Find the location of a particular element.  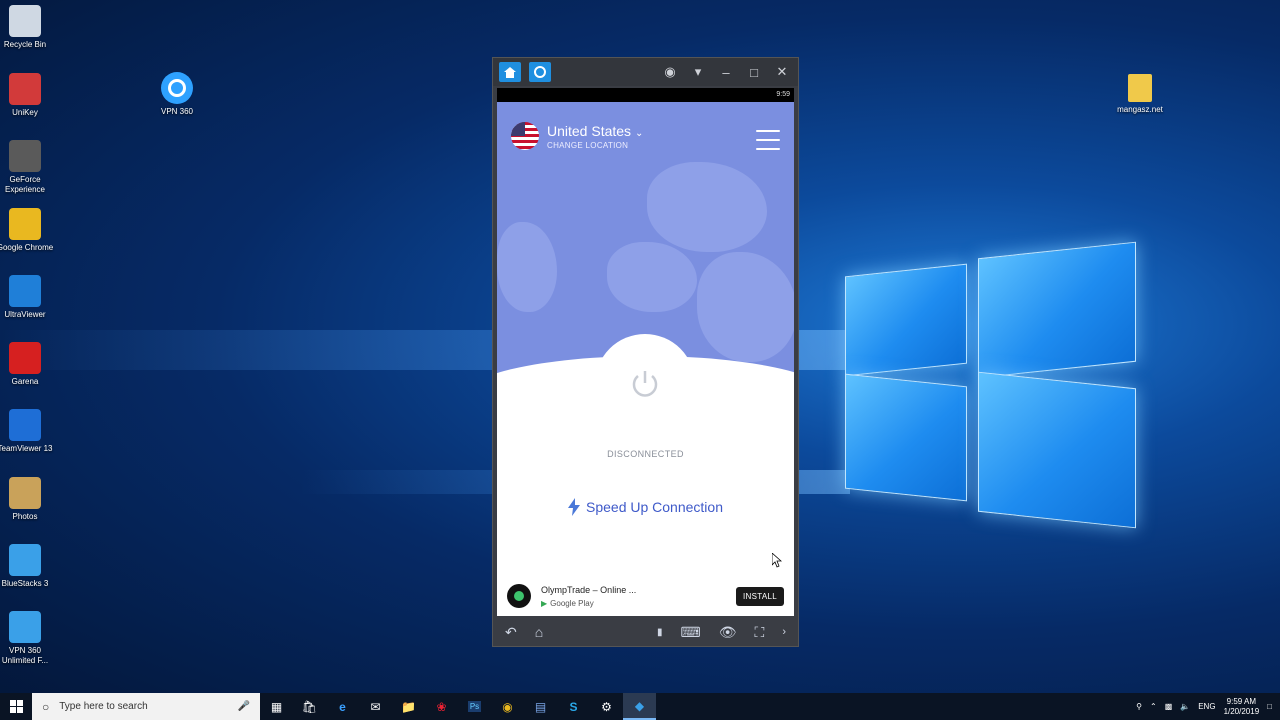

mouse-cursor-icon is located at coordinates (777, 560).